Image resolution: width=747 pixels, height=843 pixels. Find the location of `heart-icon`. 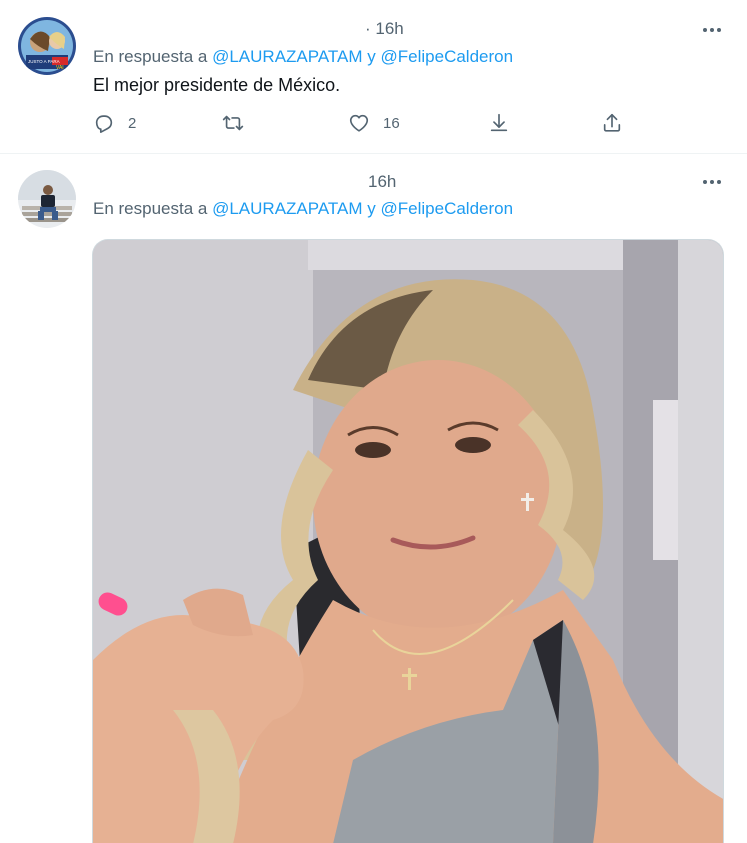

heart-icon is located at coordinates (359, 123).